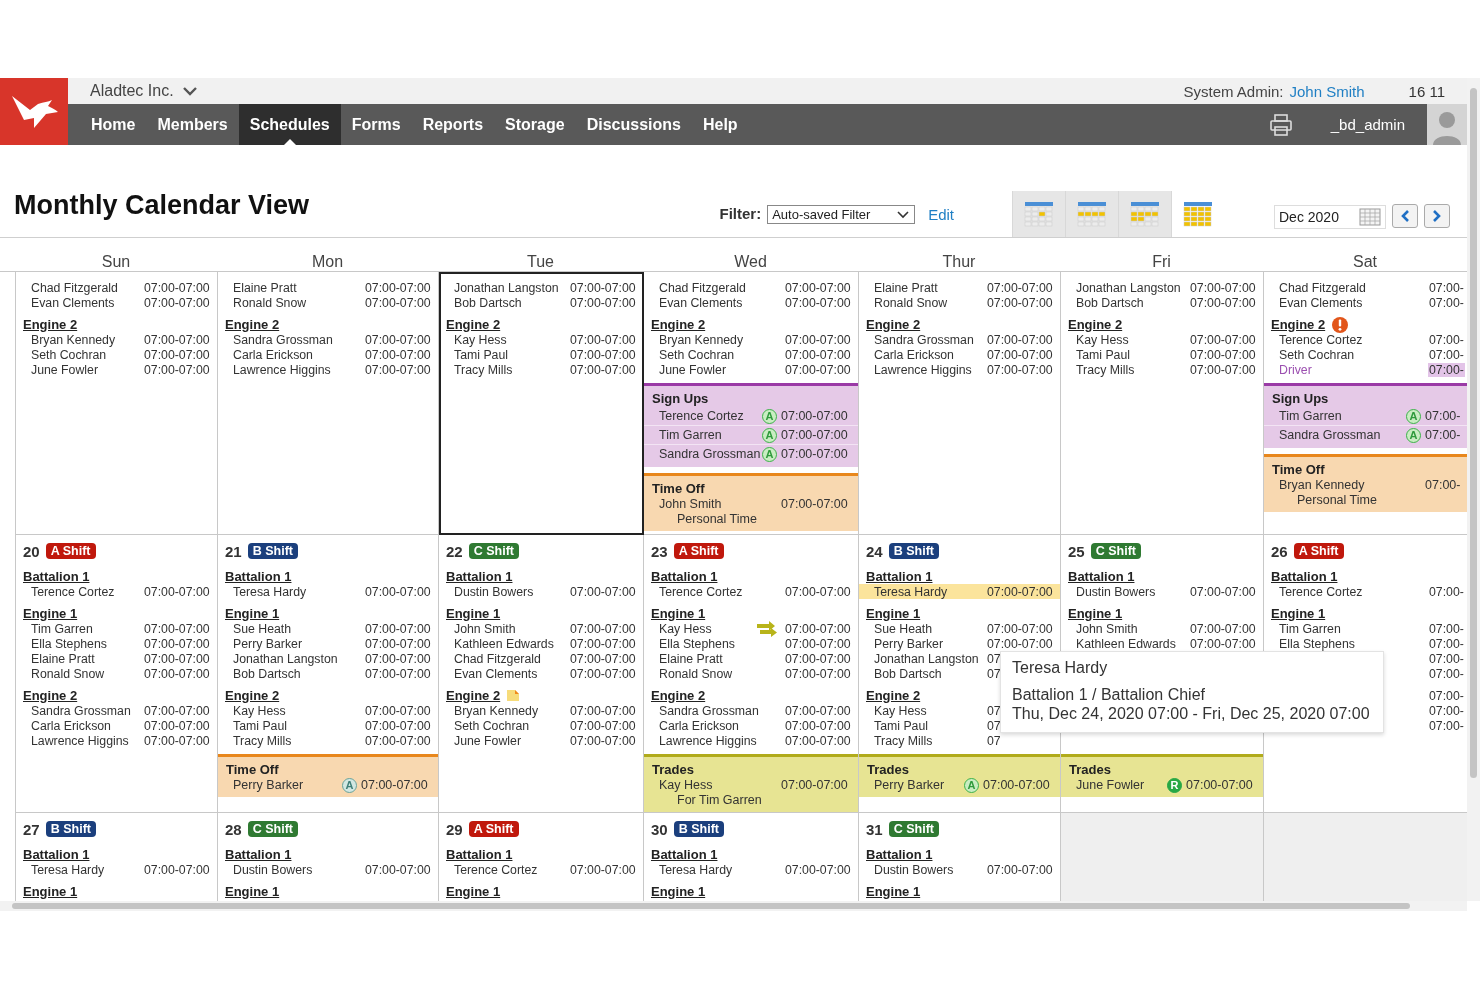 This screenshot has width=1480, height=987. I want to click on nav-tab: Help, so click(720, 124).